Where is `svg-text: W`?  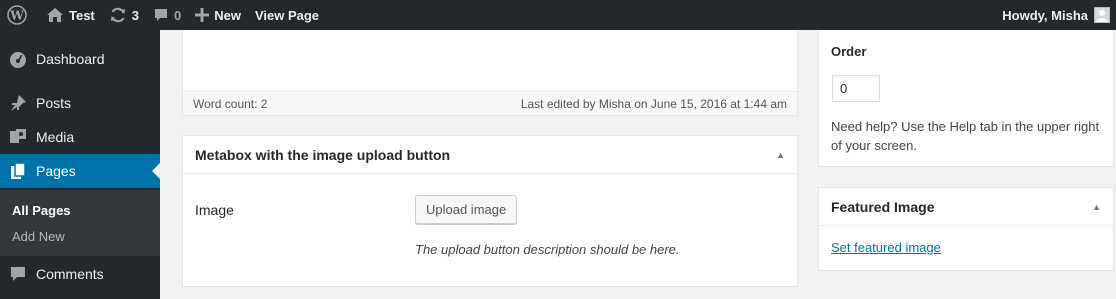 svg-text: W is located at coordinates (16, 16).